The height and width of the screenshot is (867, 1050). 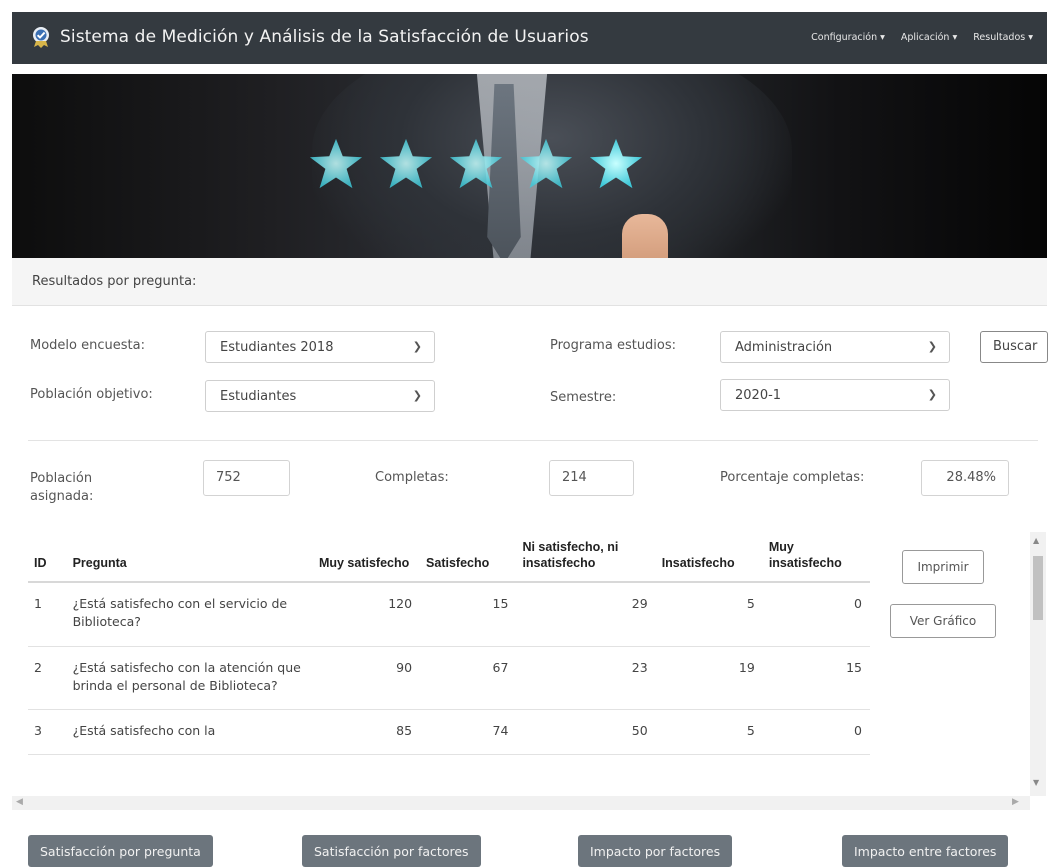 What do you see at coordinates (816, 558) in the screenshot?
I see `col-muy-insatisfecho: Muy insatisfecho` at bounding box center [816, 558].